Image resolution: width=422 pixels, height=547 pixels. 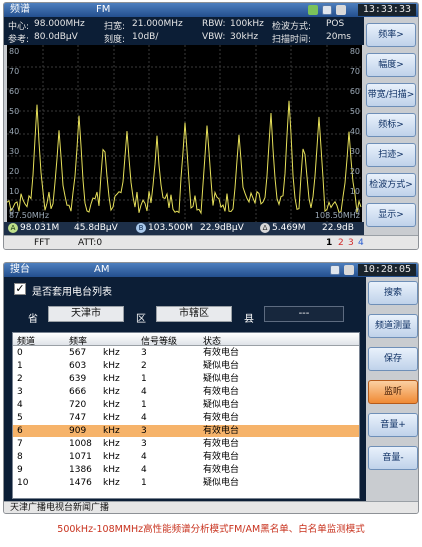 I want to click on softkey-detector: 检波方式>, so click(x=391, y=185).